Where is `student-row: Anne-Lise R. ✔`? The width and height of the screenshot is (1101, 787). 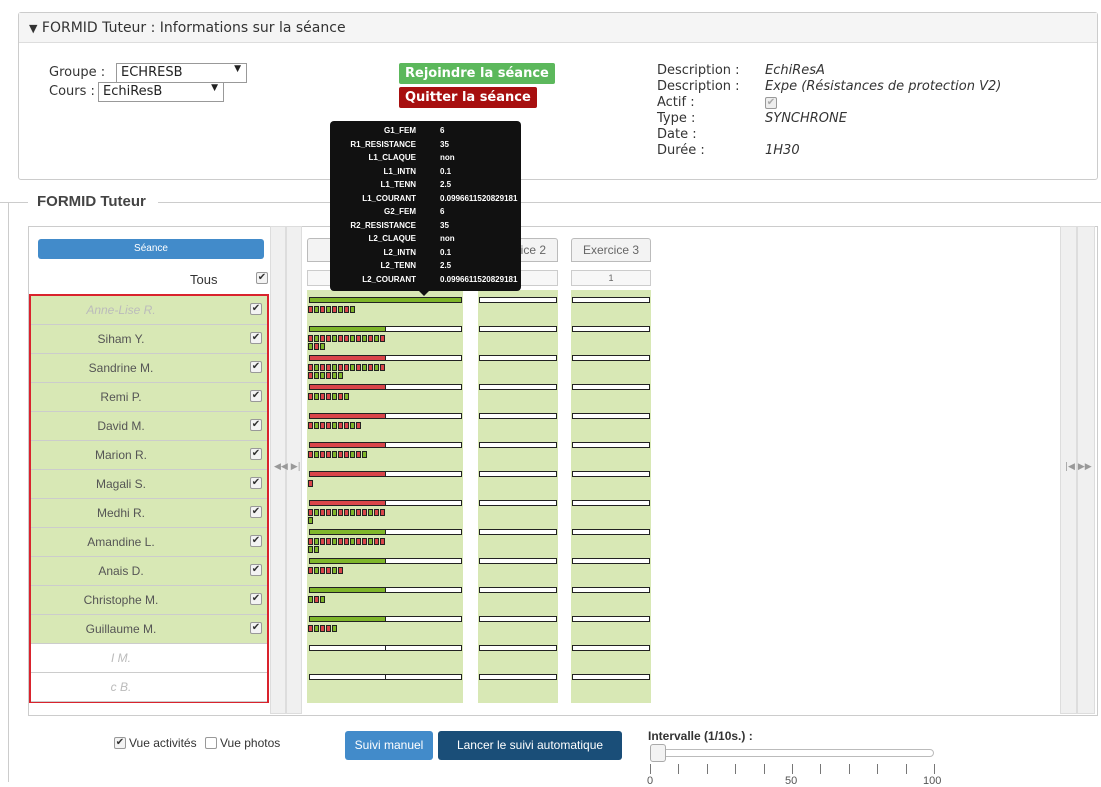 student-row: Anne-Lise R. ✔ is located at coordinates (149, 310).